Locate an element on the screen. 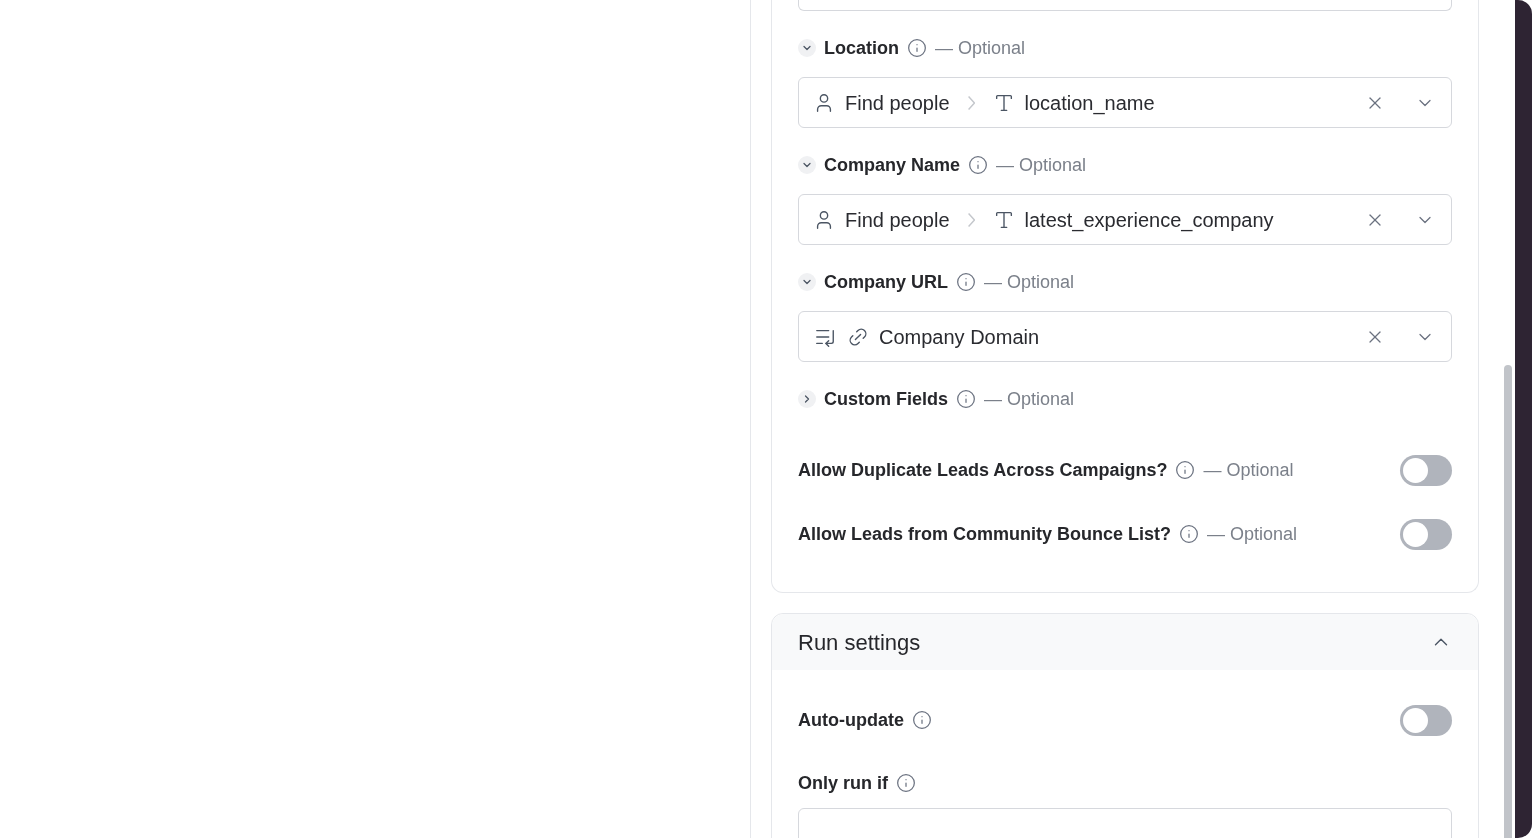  column-name: location_name is located at coordinates (1089, 103).